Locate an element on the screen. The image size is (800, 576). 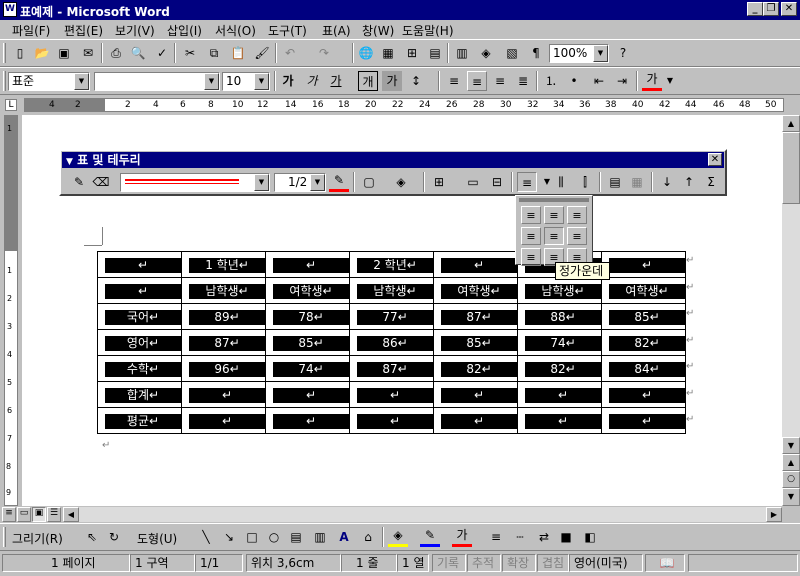
status-track: 추적 is located at coordinates (484, 563).